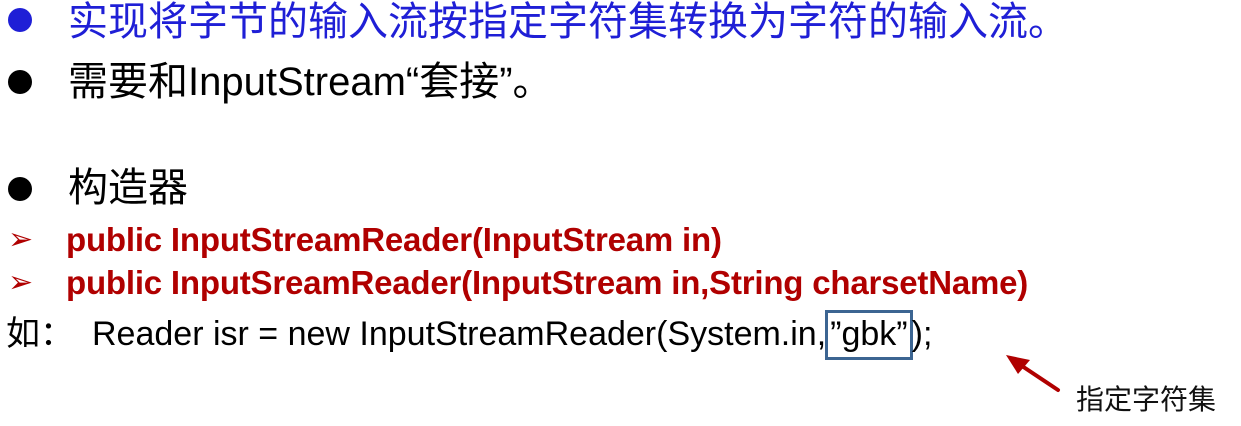 The image size is (1241, 426). I want to click on annotation-arrow-icon, so click(1033, 373).